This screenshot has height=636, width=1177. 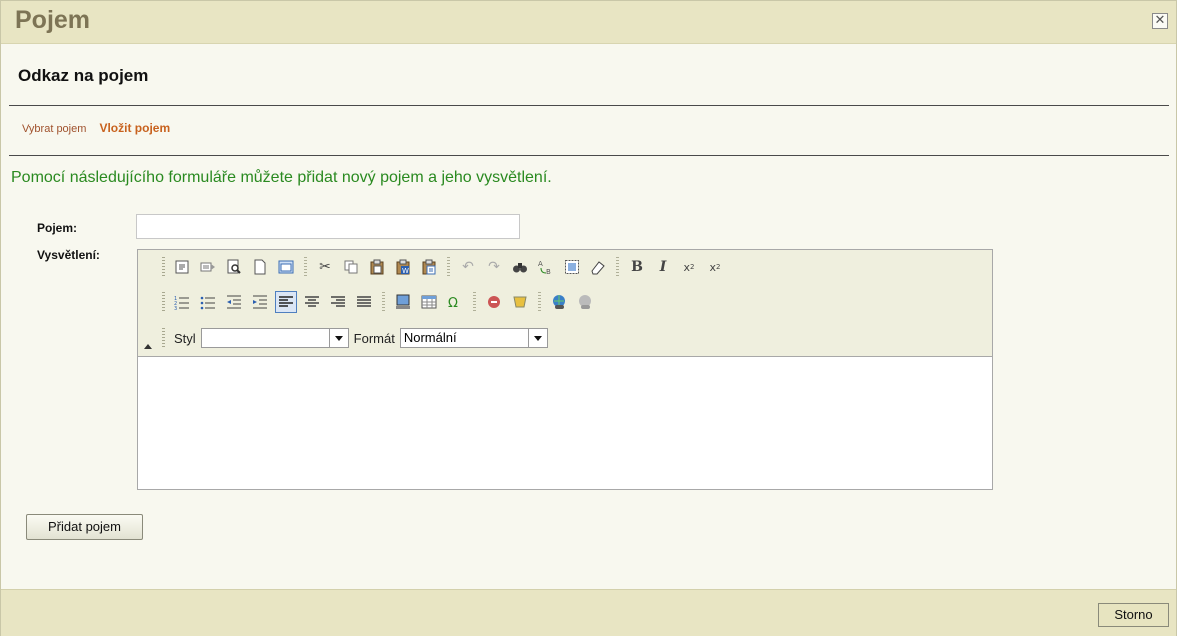 I want to click on template-icon, so click(x=208, y=267).